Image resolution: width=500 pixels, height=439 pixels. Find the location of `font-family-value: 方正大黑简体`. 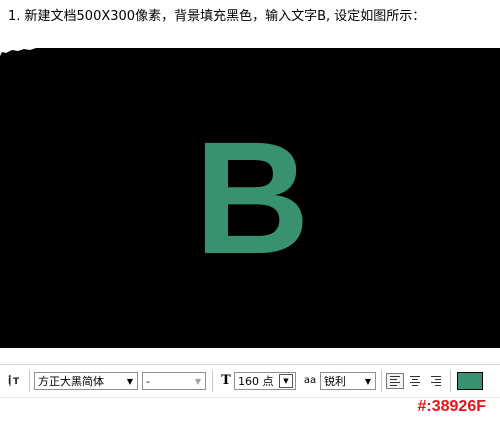

font-family-value: 方正大黑简体 is located at coordinates (71, 381).